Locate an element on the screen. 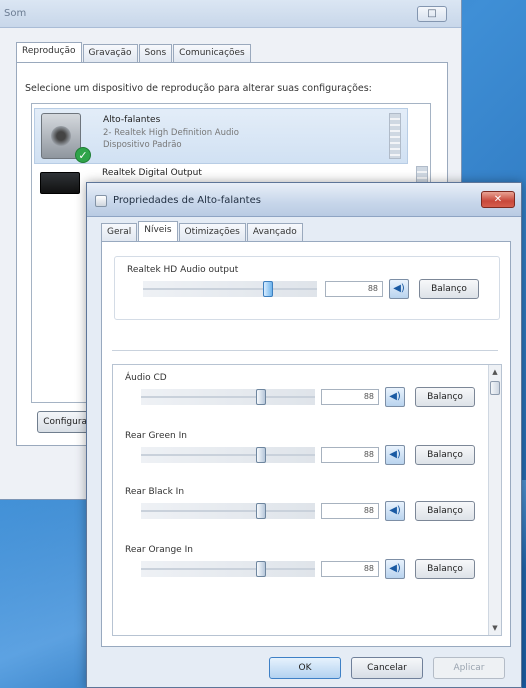 The width and height of the screenshot is (526, 688). som-tab-strip: Reprodução Gravação Sons Comunicações is located at coordinates (134, 52).